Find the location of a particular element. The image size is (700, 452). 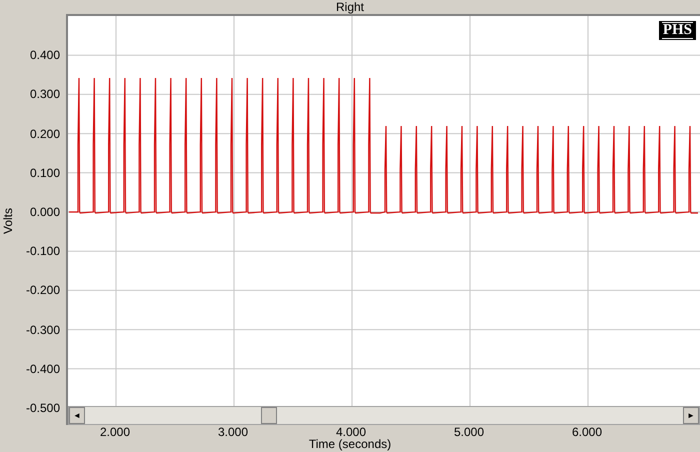

y-axis-label: Volts is located at coordinates (8, 221).